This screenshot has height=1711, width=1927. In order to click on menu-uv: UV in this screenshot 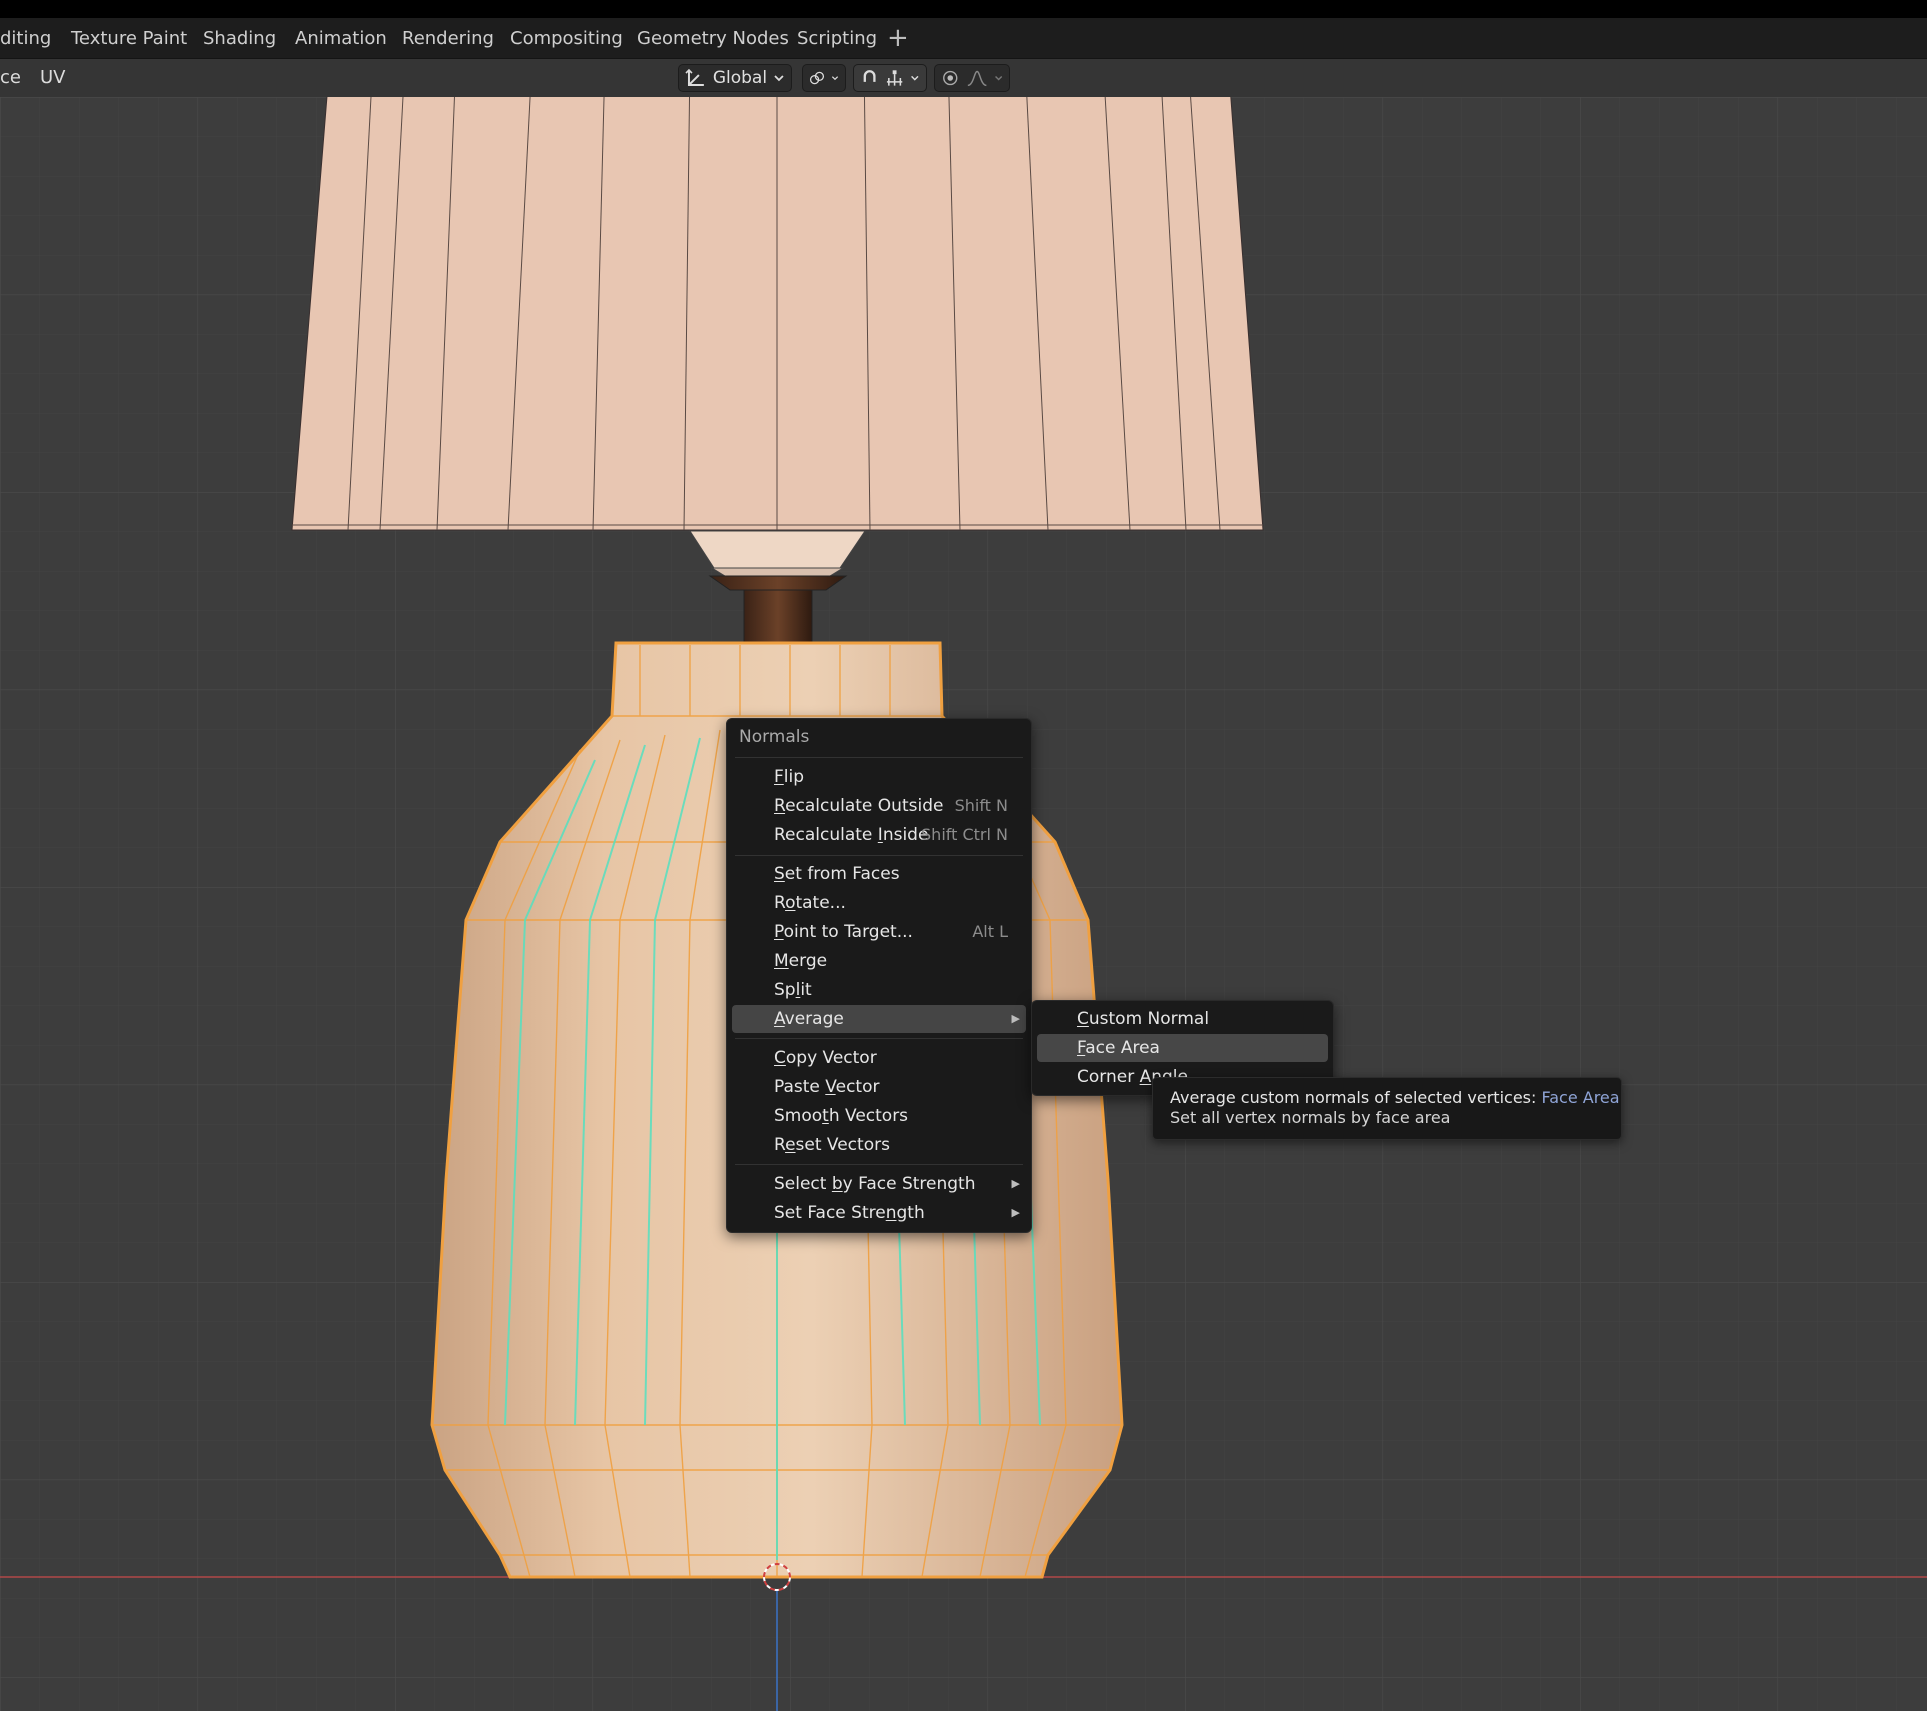, I will do `click(53, 78)`.